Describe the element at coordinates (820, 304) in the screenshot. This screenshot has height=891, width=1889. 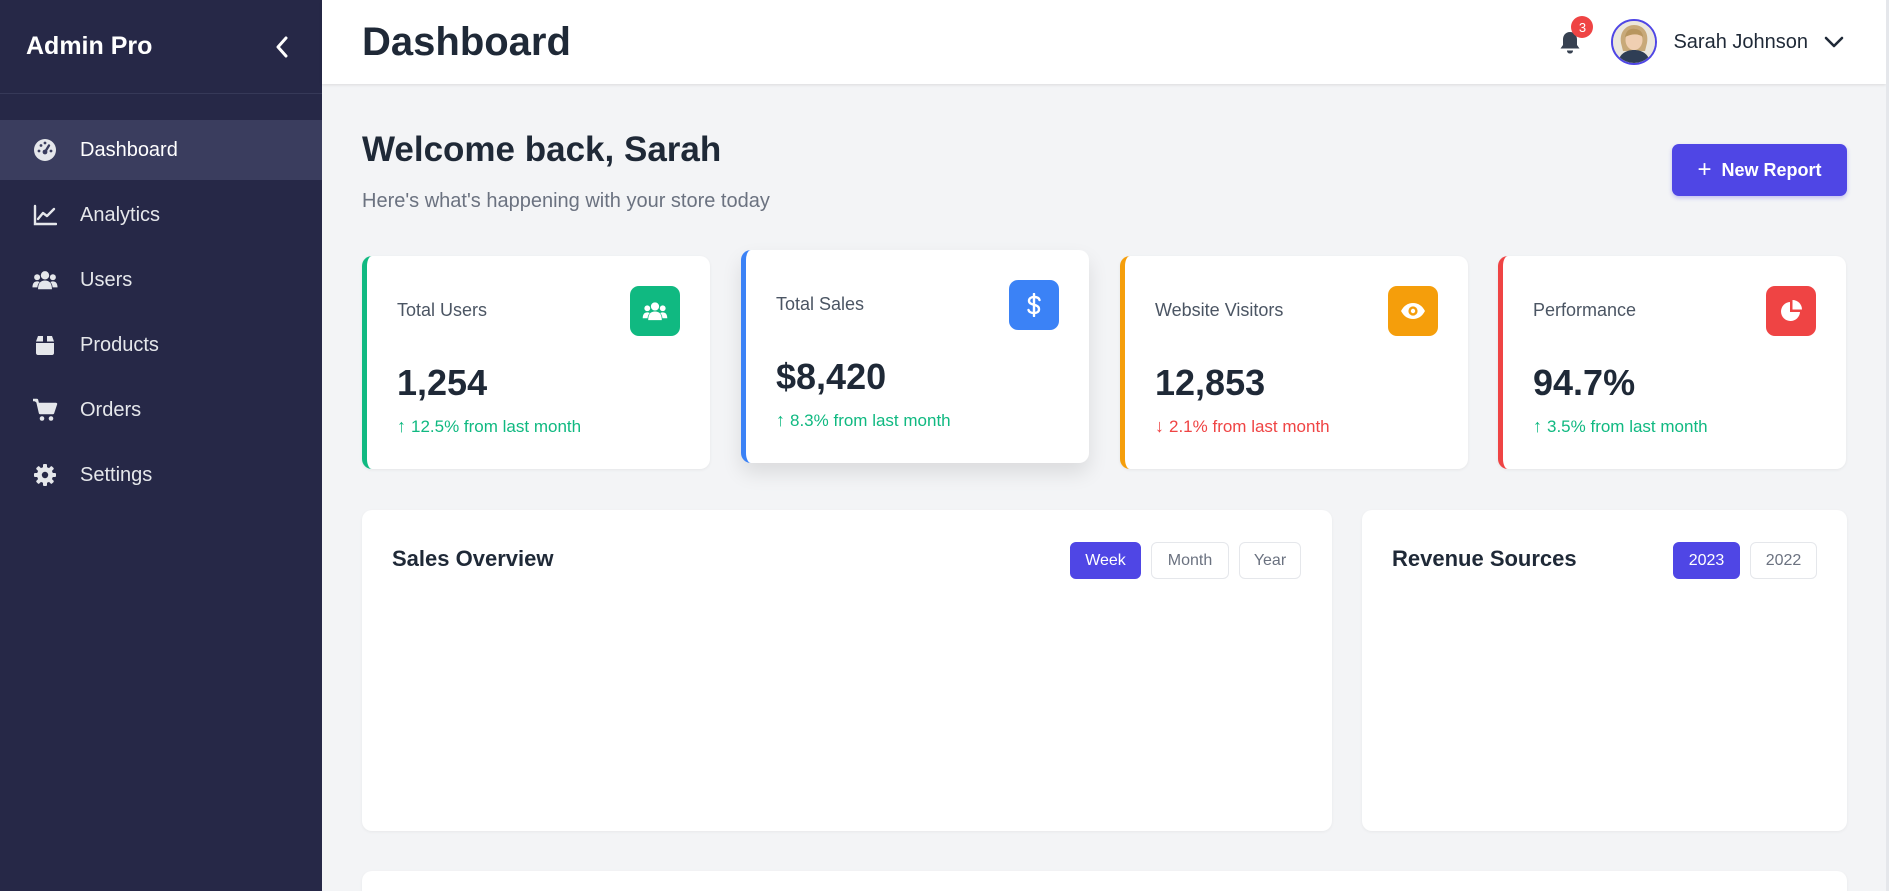
I see `stat-label: Total Sales` at that location.